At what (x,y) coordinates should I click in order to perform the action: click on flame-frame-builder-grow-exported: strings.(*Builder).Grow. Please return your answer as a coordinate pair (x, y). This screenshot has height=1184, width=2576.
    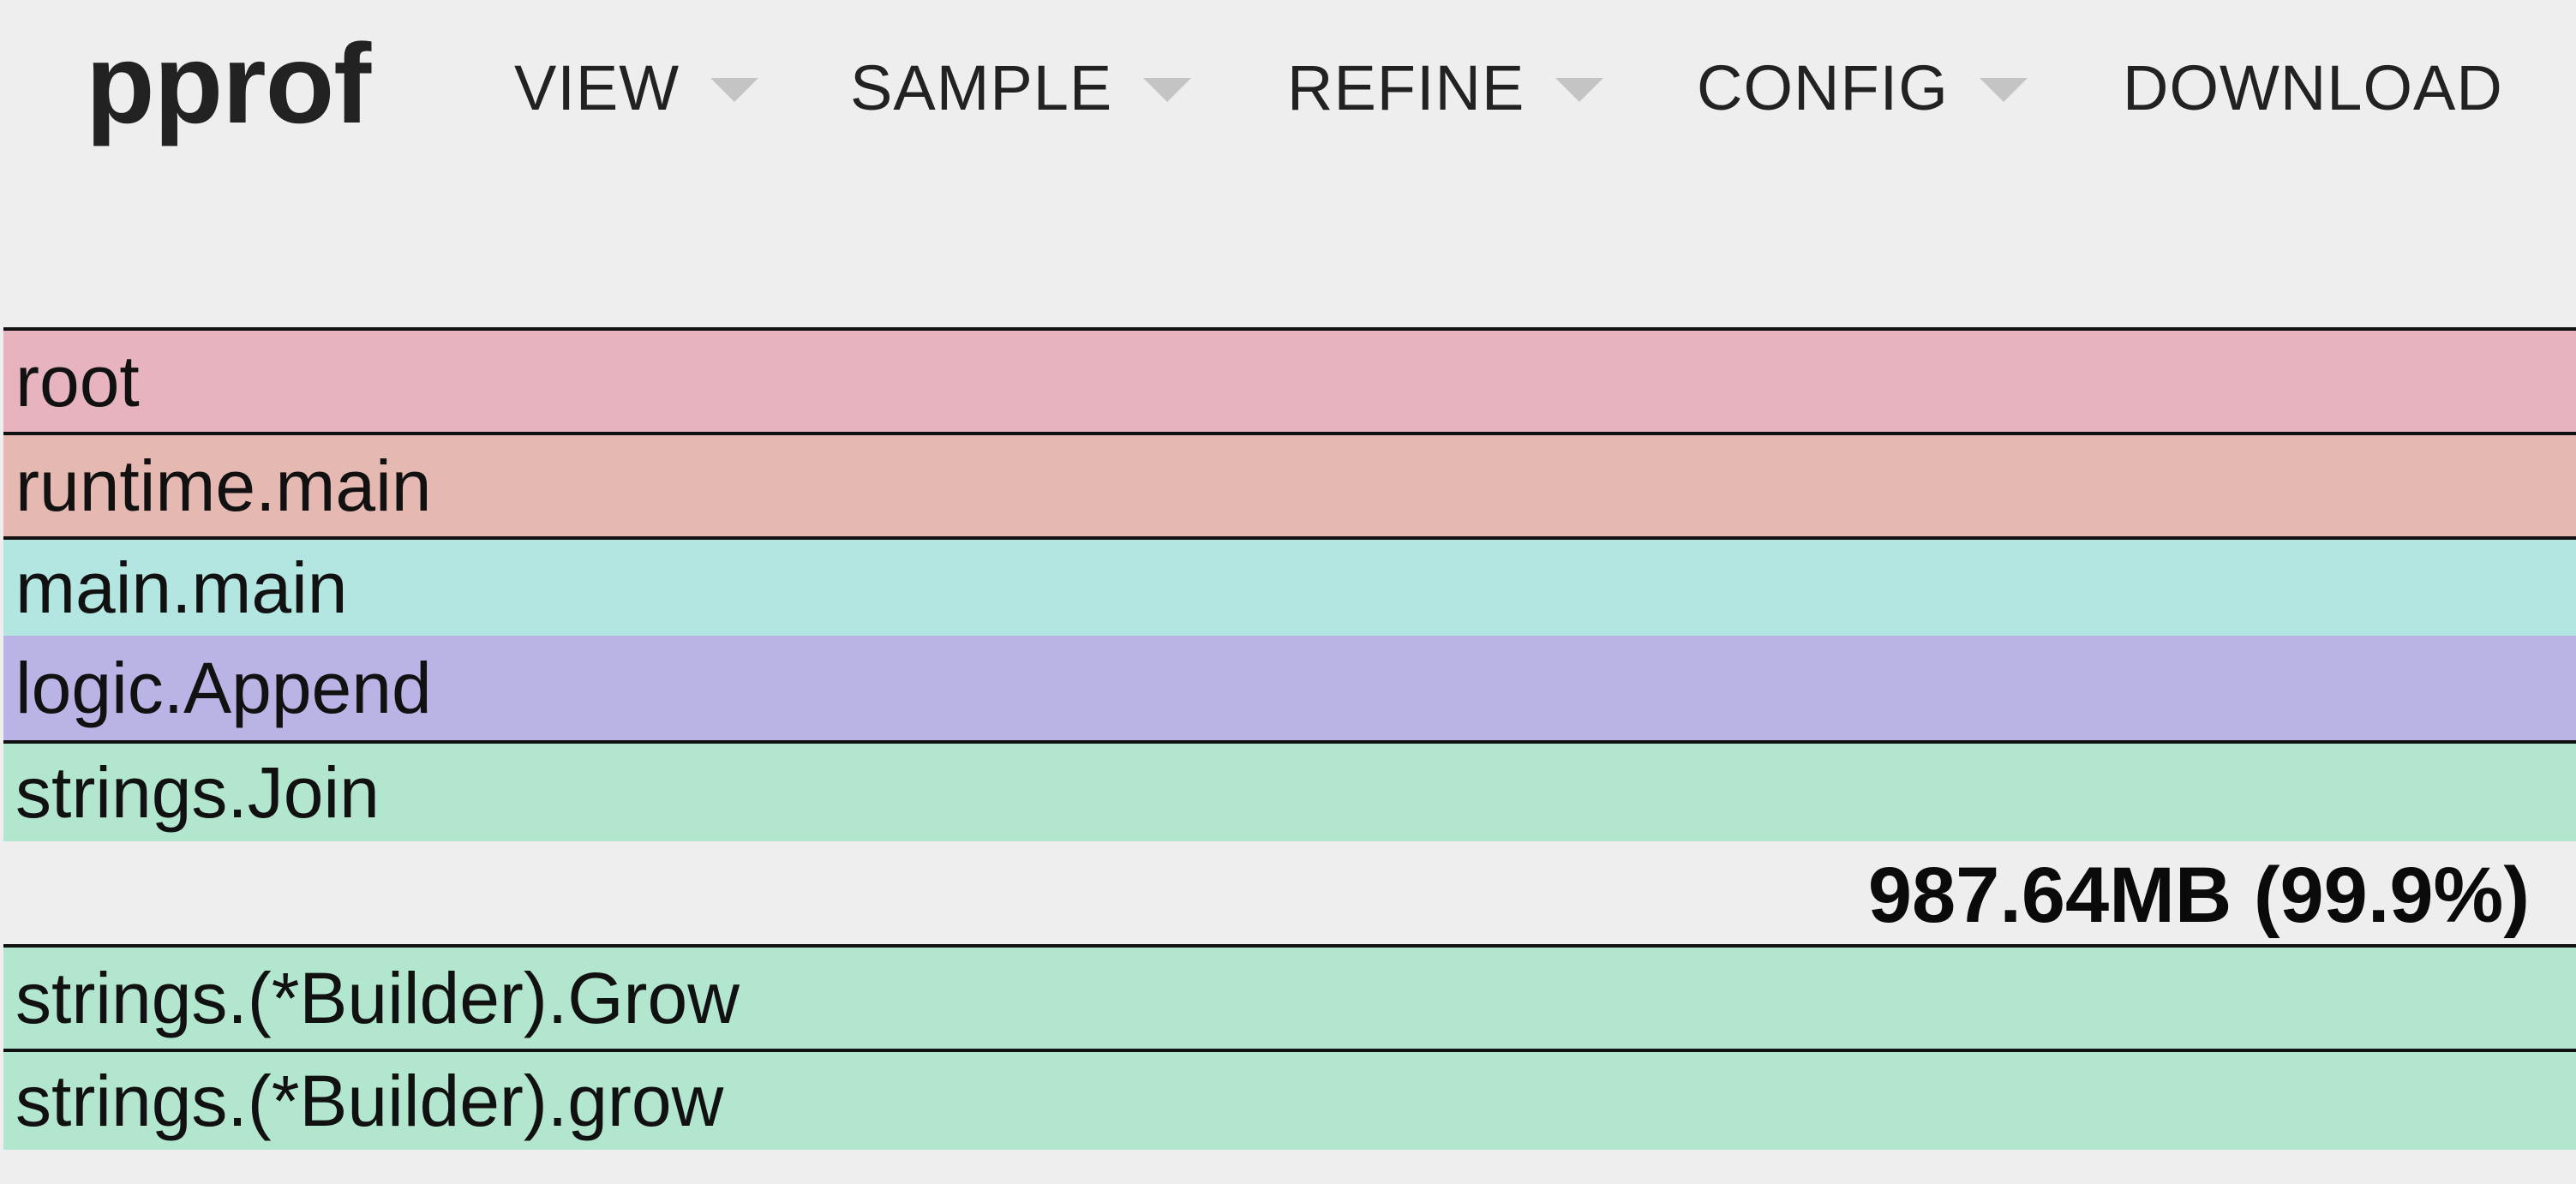
    Looking at the image, I should click on (1289, 997).